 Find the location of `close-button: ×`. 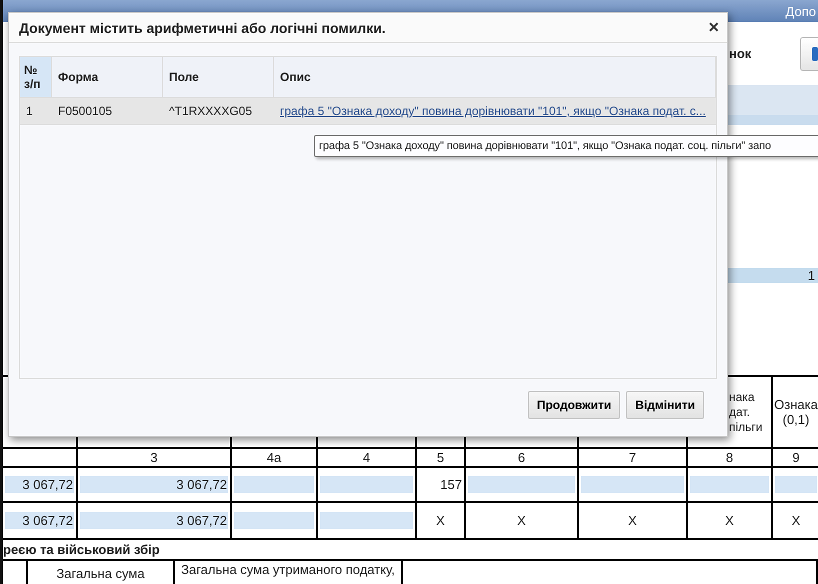

close-button: × is located at coordinates (713, 27).